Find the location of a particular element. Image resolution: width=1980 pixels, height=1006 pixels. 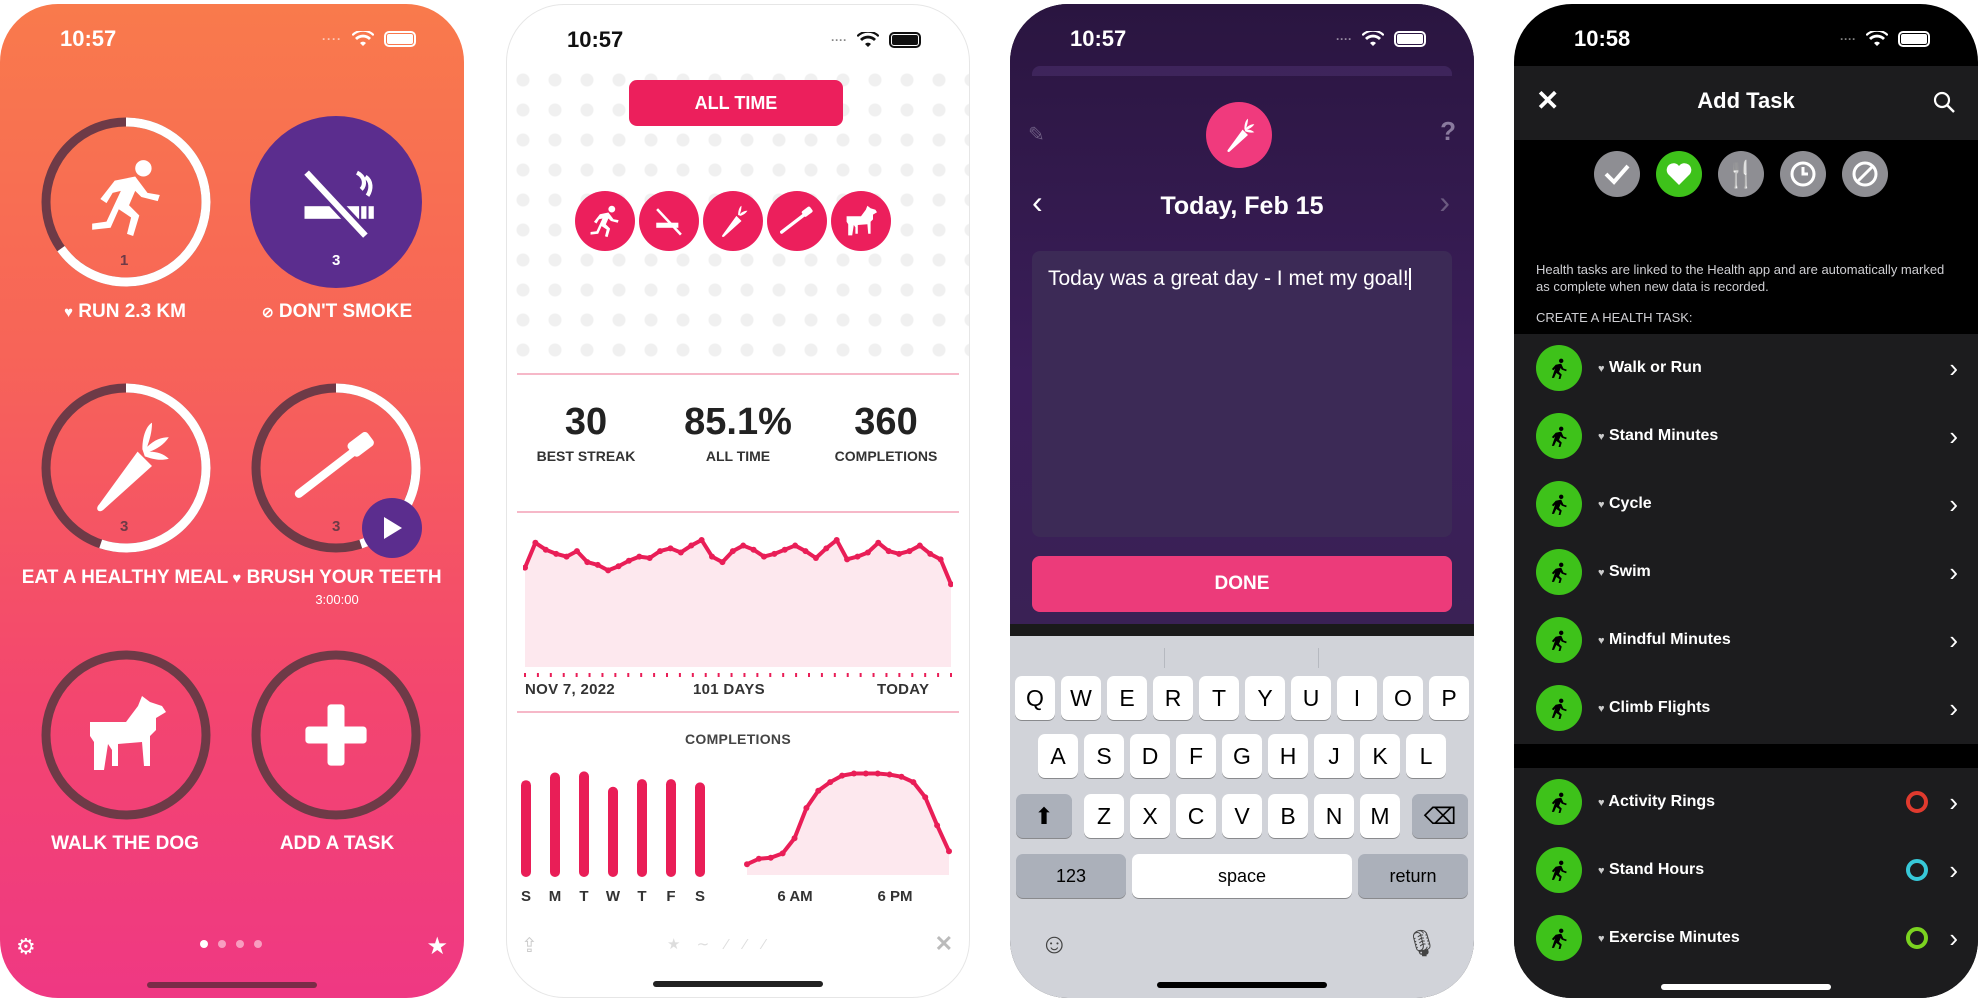

toothbrush-icon is located at coordinates (797, 221).